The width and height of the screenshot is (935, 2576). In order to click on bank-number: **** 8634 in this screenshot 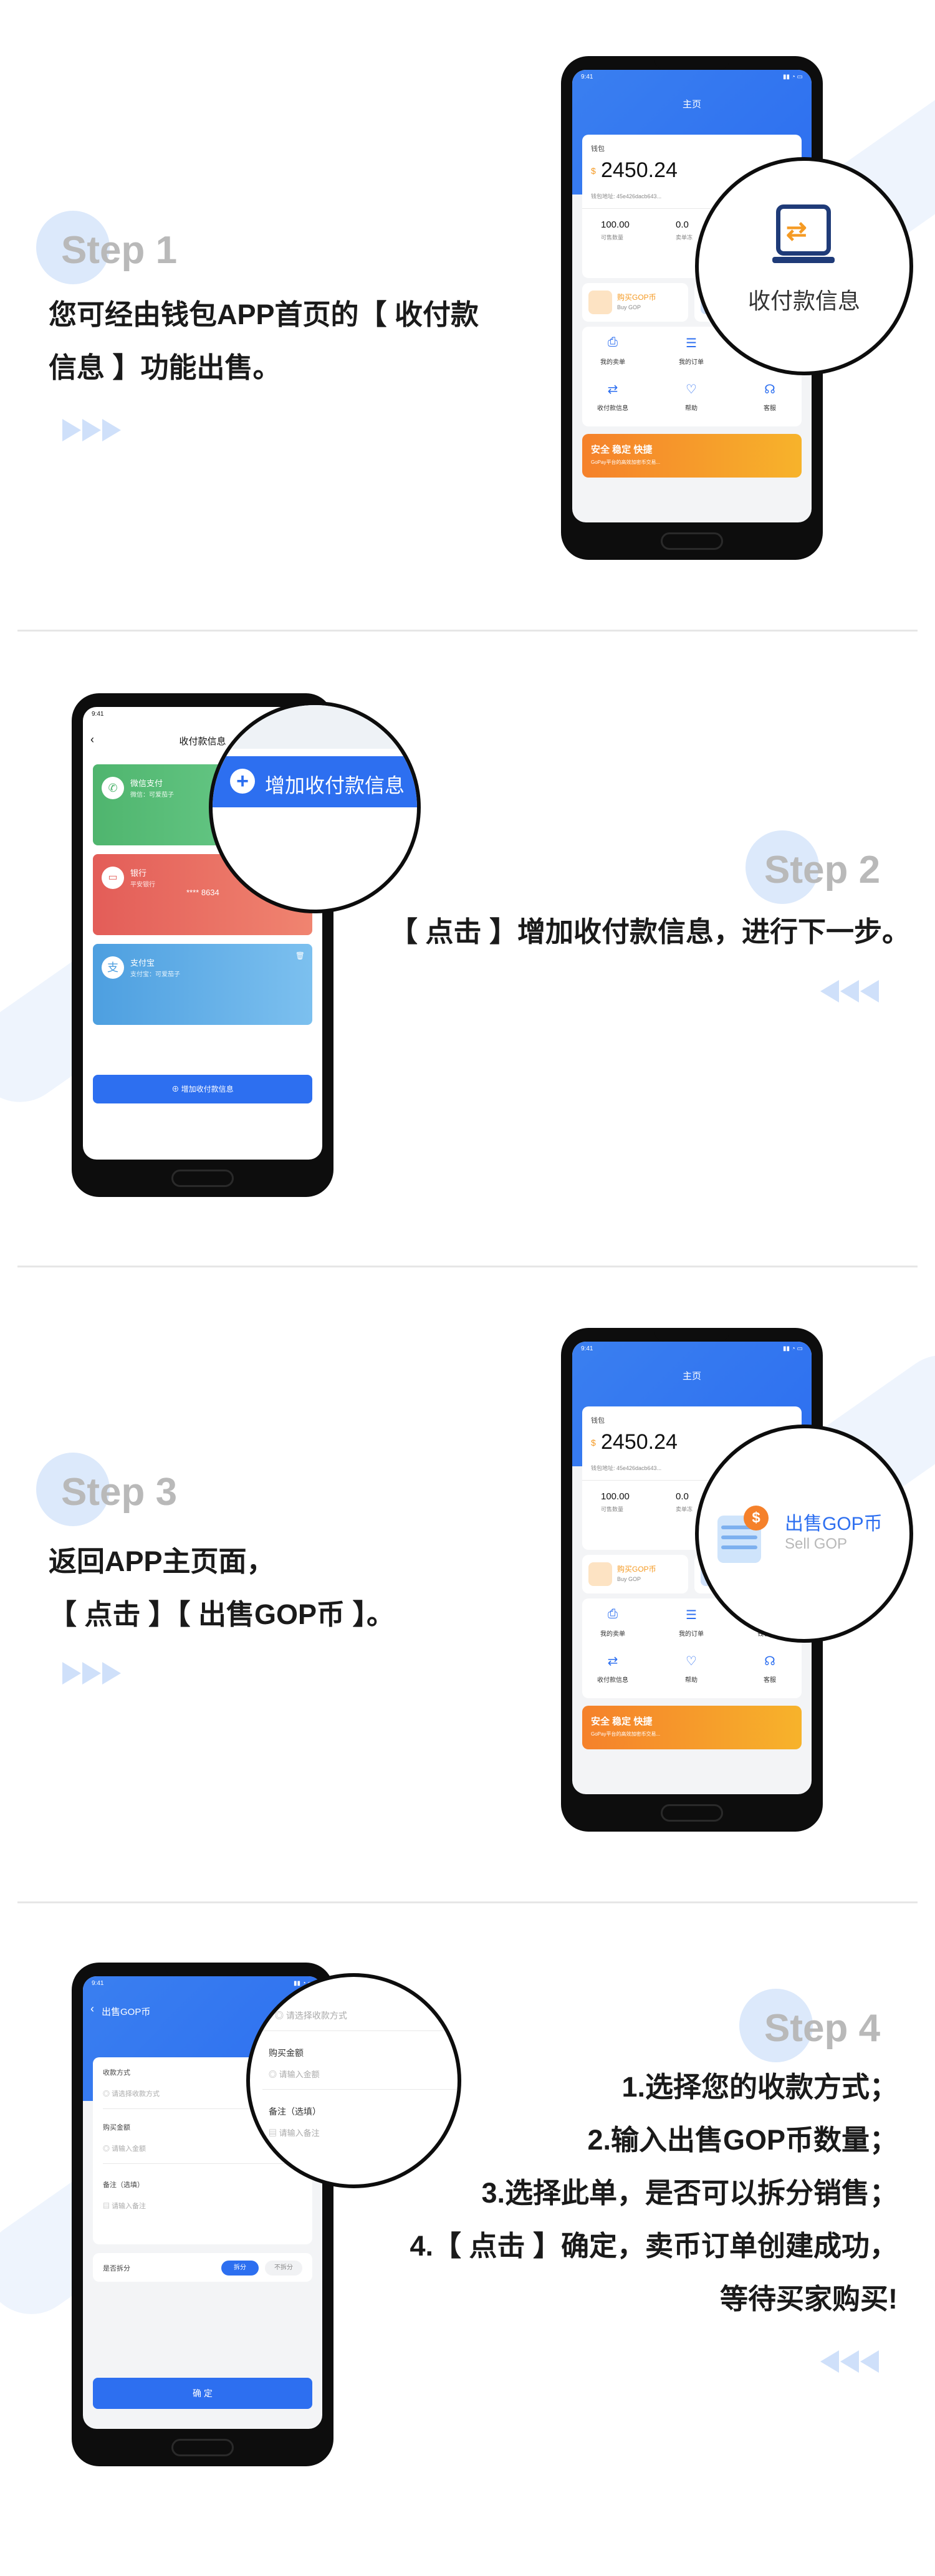, I will do `click(202, 892)`.